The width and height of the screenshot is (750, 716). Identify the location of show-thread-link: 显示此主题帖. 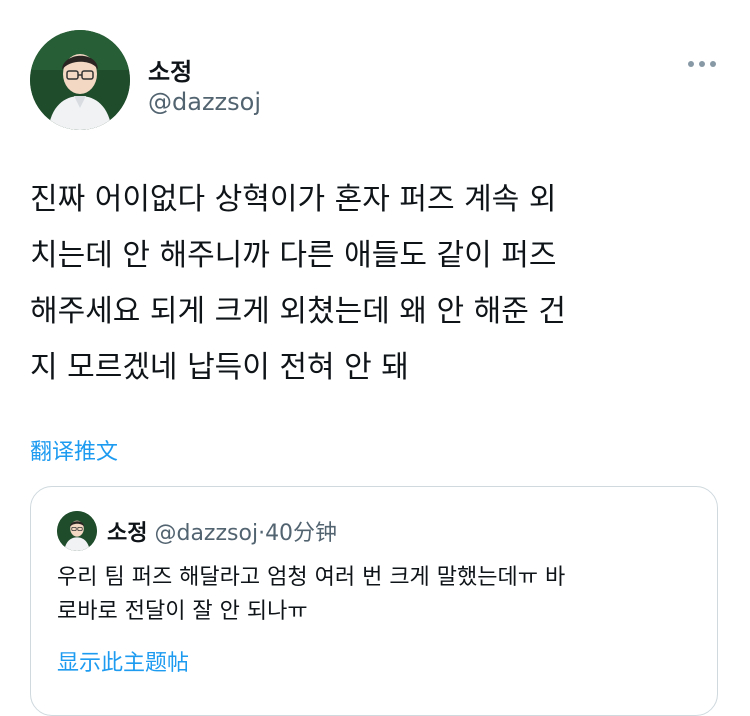
(123, 661).